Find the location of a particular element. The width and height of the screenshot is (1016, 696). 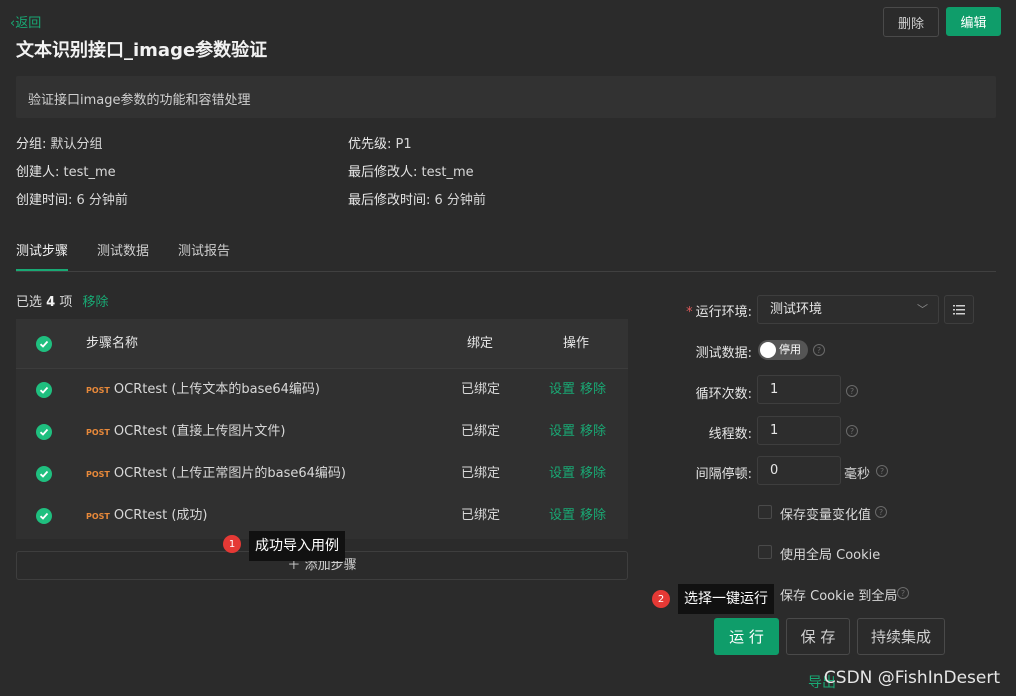

delete-button: 删除 is located at coordinates (911, 22).